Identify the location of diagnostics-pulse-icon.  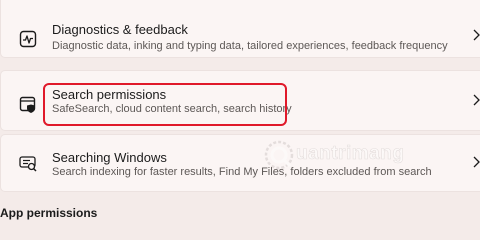
(28, 39).